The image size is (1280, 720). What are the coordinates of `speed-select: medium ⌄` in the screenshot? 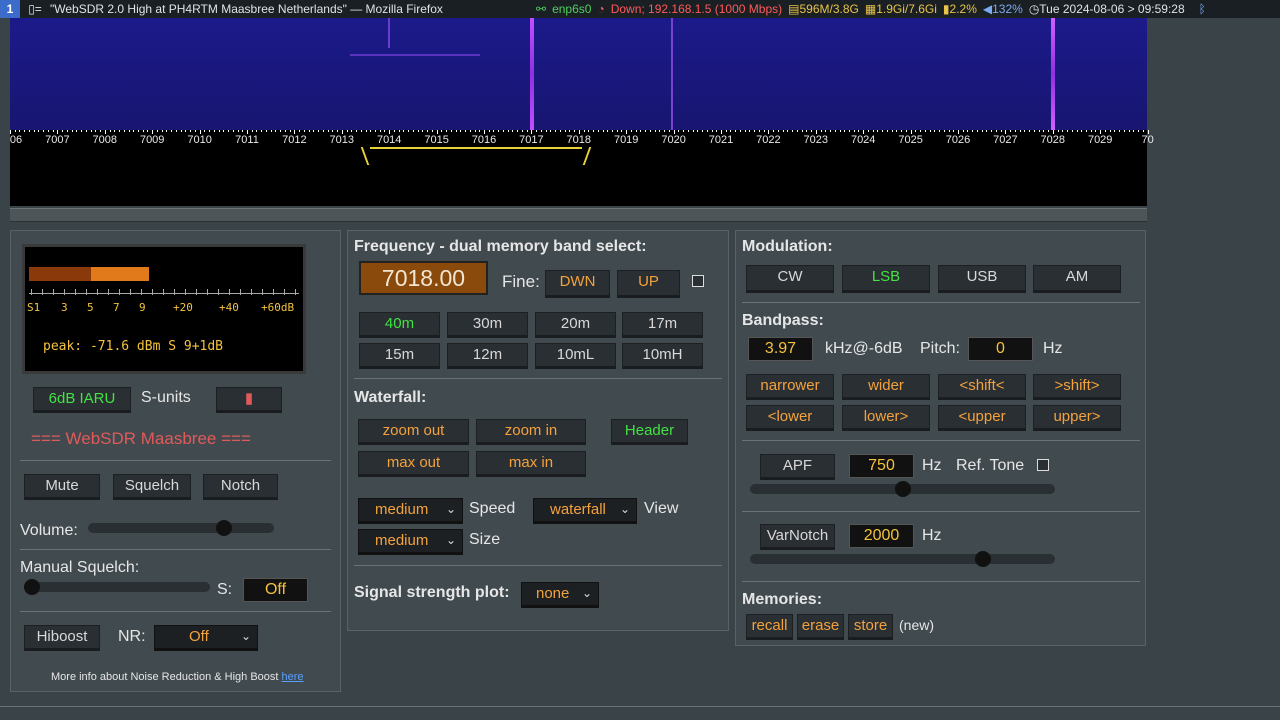 It's located at (410, 511).